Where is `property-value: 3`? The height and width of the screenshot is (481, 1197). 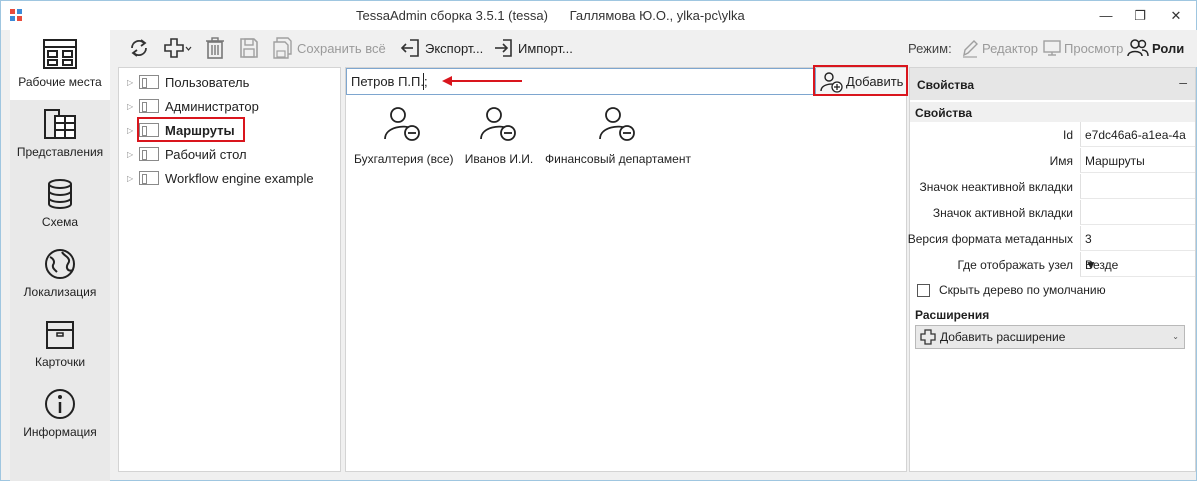
property-value: 3 is located at coordinates (1088, 239).